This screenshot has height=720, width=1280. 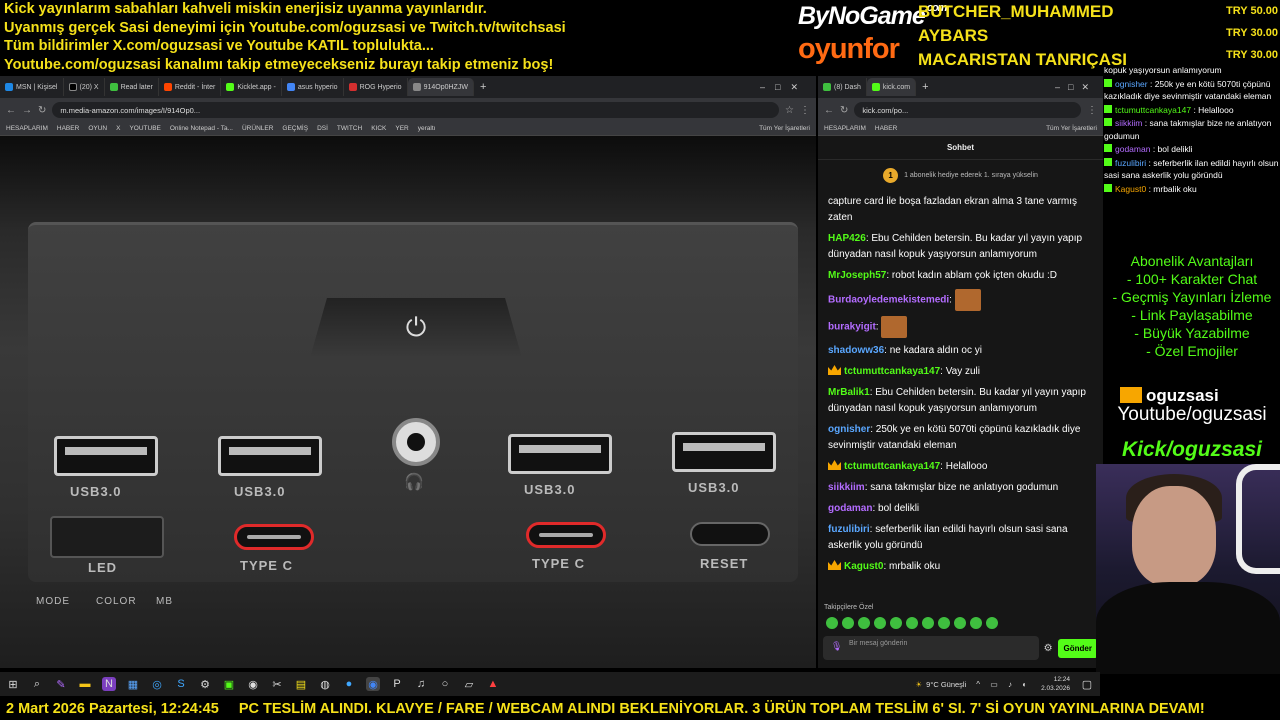 What do you see at coordinates (836, 646) in the screenshot?
I see `mic-icon: 🎙` at bounding box center [836, 646].